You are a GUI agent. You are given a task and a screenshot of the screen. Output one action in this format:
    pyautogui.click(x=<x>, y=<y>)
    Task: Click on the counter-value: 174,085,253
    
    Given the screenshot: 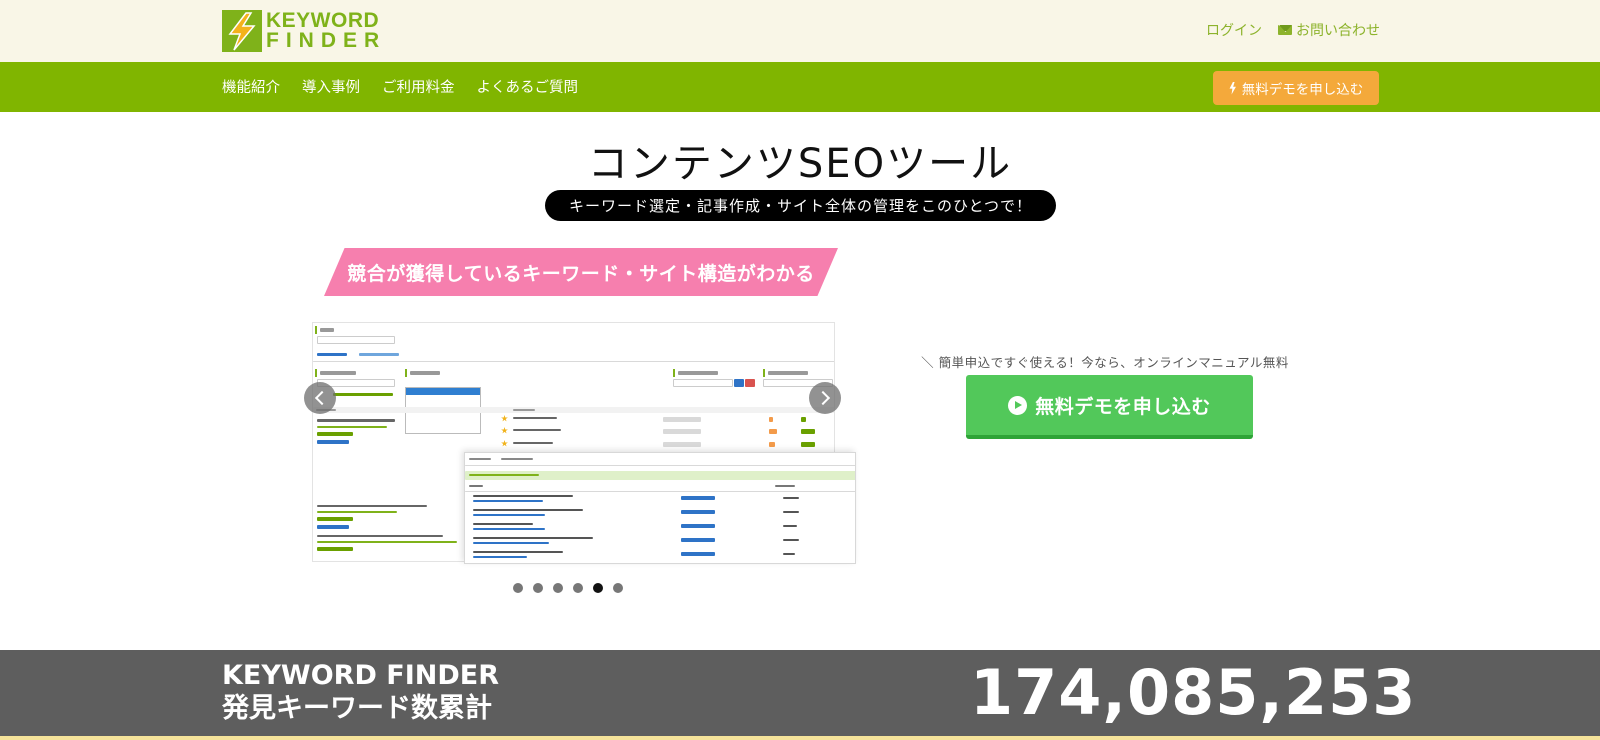 What is the action you would take?
    pyautogui.click(x=1193, y=692)
    